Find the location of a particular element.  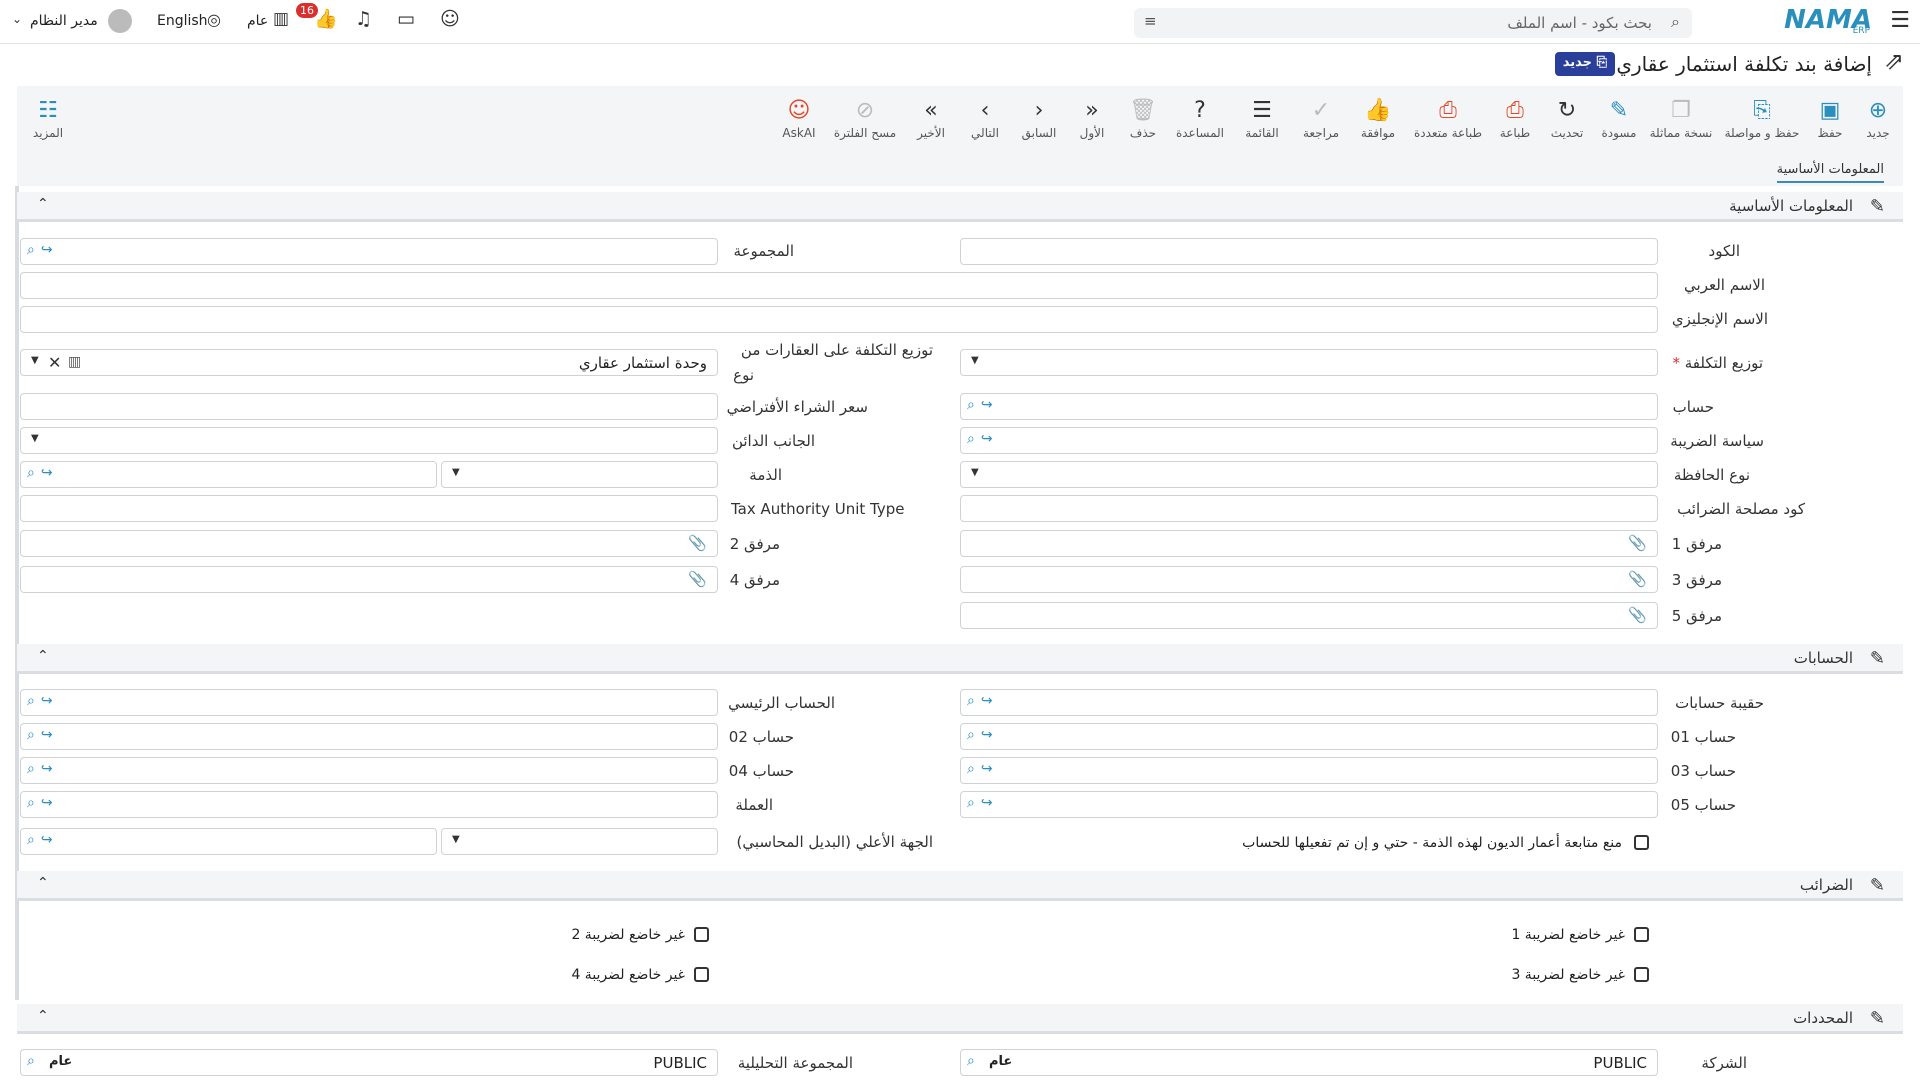

chevron-down-icon: ▼ is located at coordinates (35, 360).